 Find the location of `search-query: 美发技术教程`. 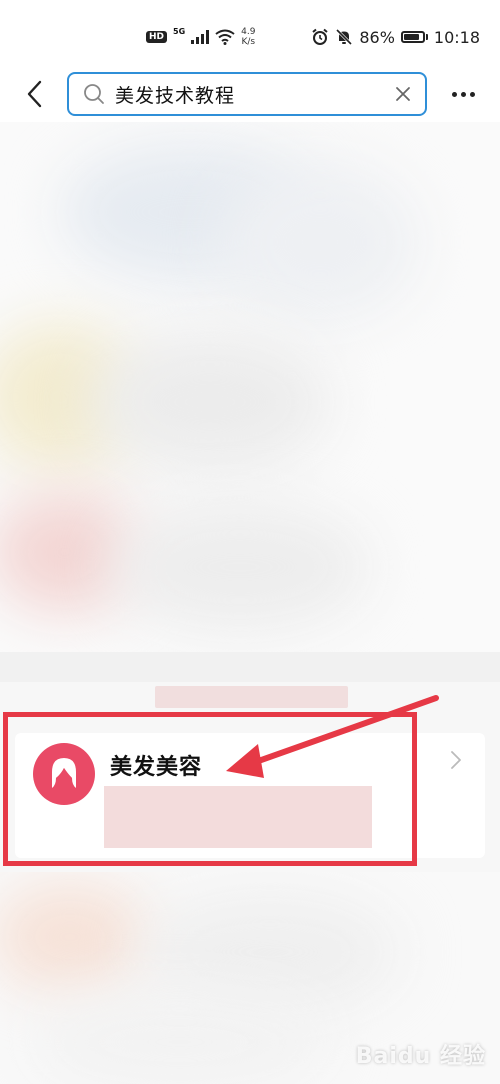

search-query: 美发技术教程 is located at coordinates (253, 94).